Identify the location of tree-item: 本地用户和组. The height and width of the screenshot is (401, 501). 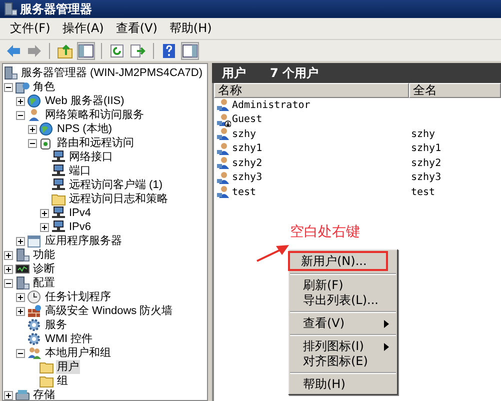
(78, 353).